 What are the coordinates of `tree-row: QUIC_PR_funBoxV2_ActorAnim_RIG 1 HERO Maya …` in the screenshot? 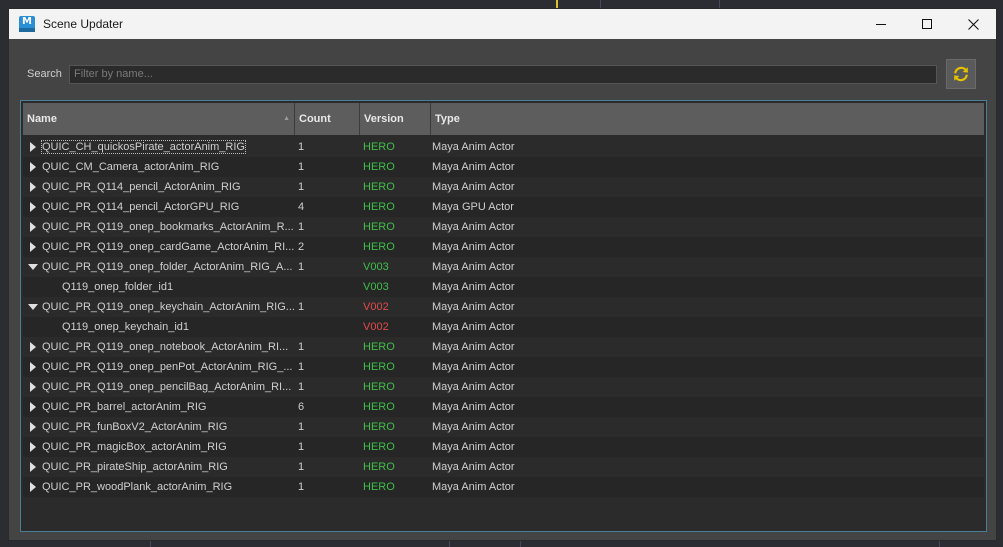 It's located at (503, 427).